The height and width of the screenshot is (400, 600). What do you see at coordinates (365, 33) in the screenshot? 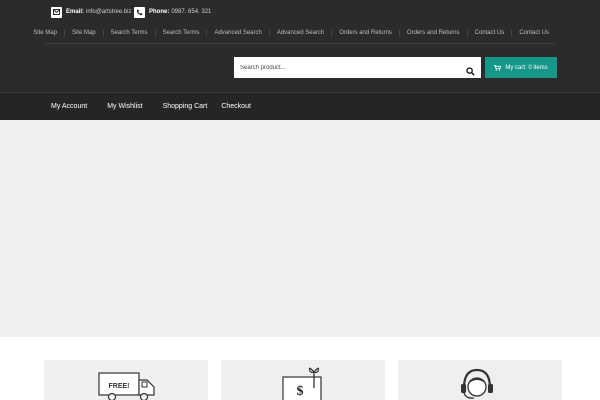
I see `top-link-orders-returns: Orders and Returns` at bounding box center [365, 33].